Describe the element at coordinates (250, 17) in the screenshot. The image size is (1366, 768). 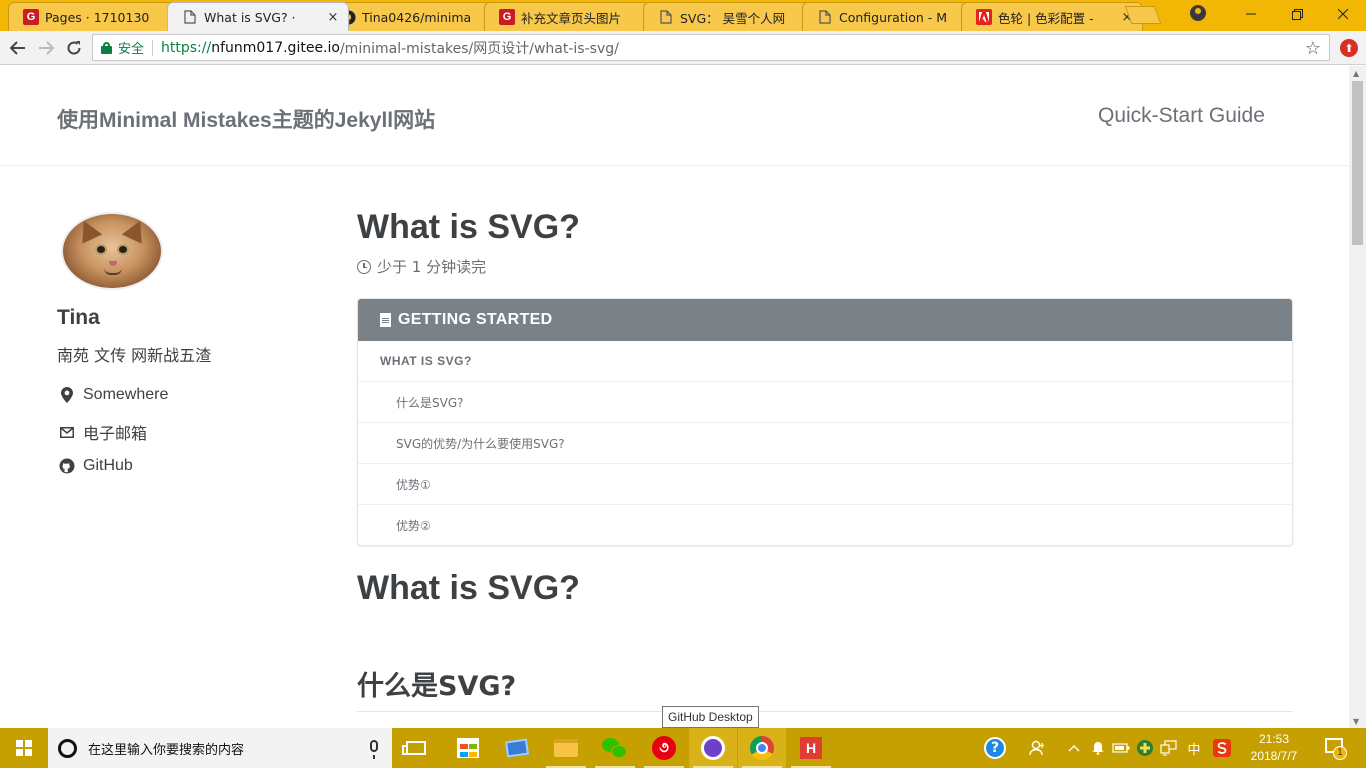
I see `tab-title: What is SVG? ·` at that location.